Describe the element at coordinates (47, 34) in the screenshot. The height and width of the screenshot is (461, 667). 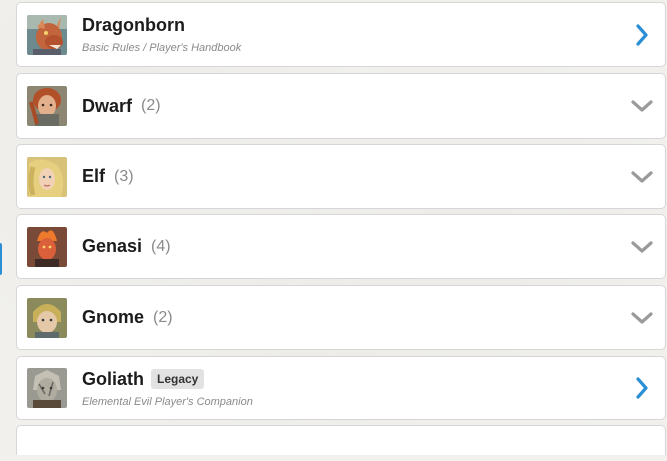
I see `dragonborn-portrait` at that location.